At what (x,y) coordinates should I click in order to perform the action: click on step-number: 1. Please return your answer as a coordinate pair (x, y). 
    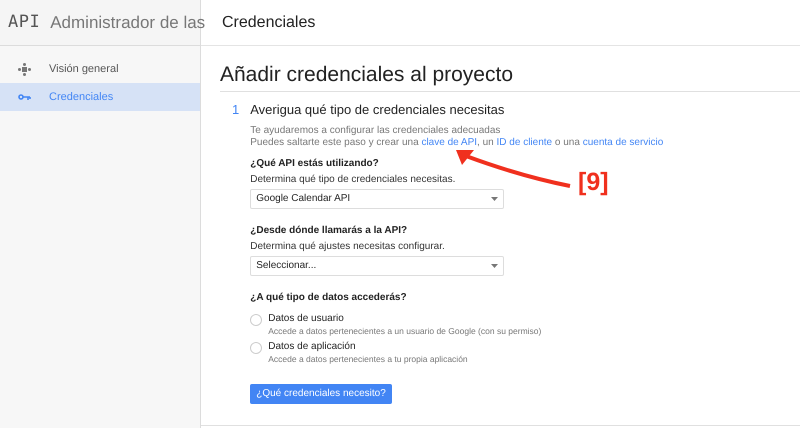
    Looking at the image, I should click on (236, 110).